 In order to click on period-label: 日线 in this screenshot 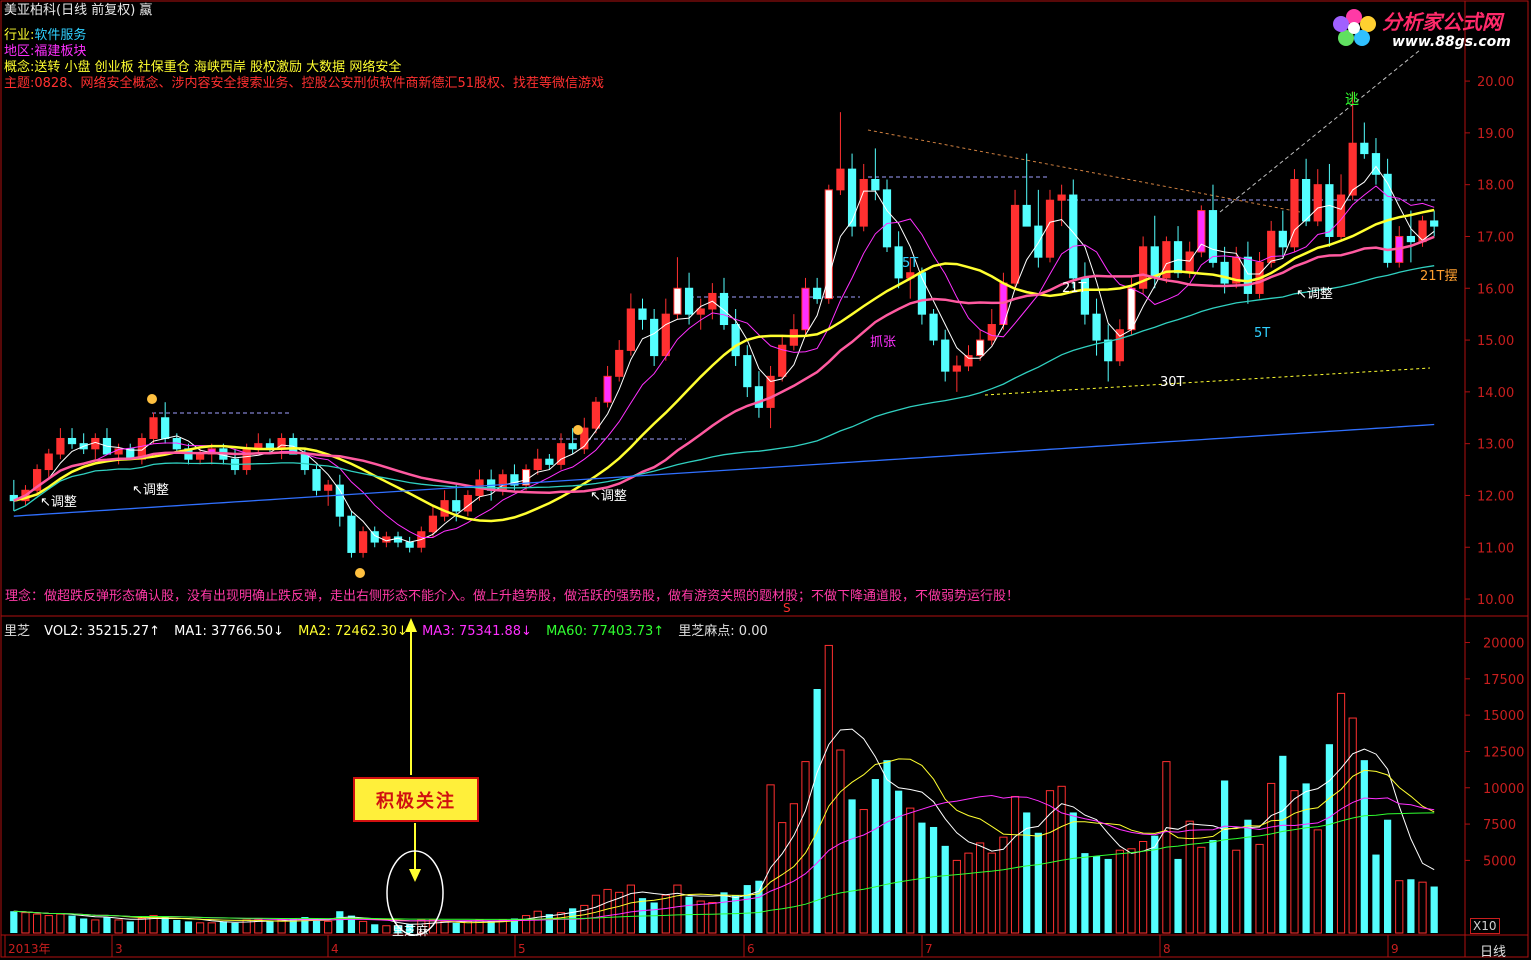, I will do `click(1493, 950)`.